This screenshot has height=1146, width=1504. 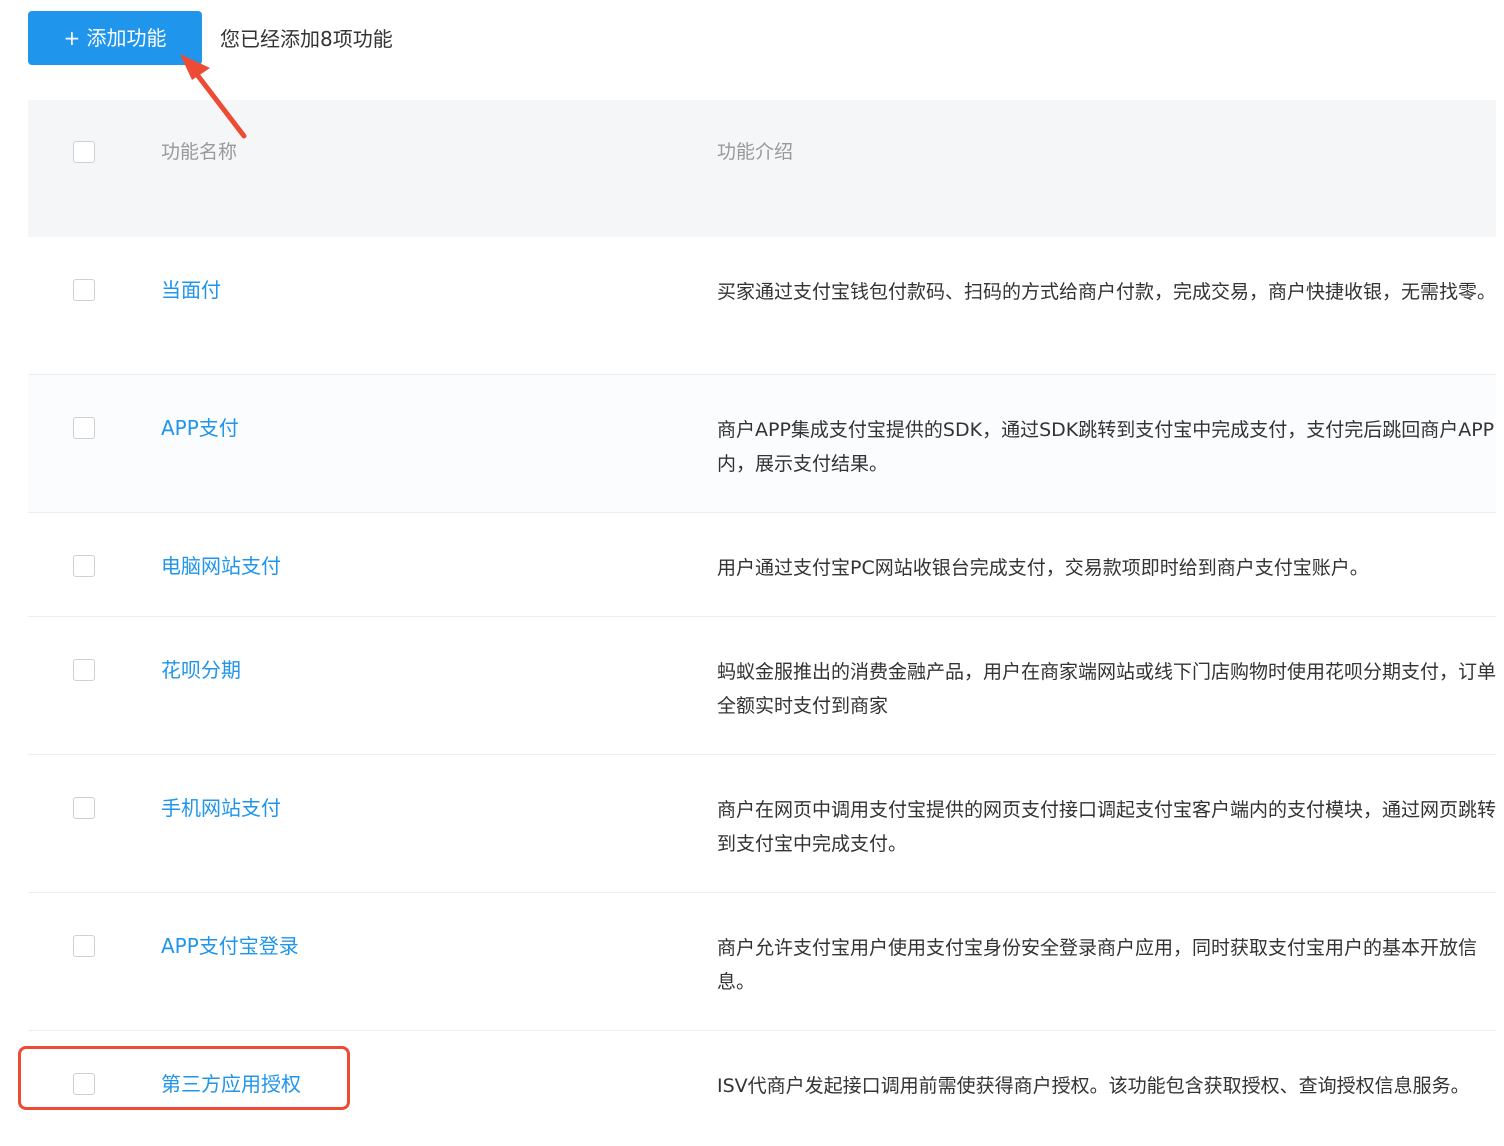 What do you see at coordinates (762, 168) in the screenshot?
I see `table-header: 功能名称 功能介绍` at bounding box center [762, 168].